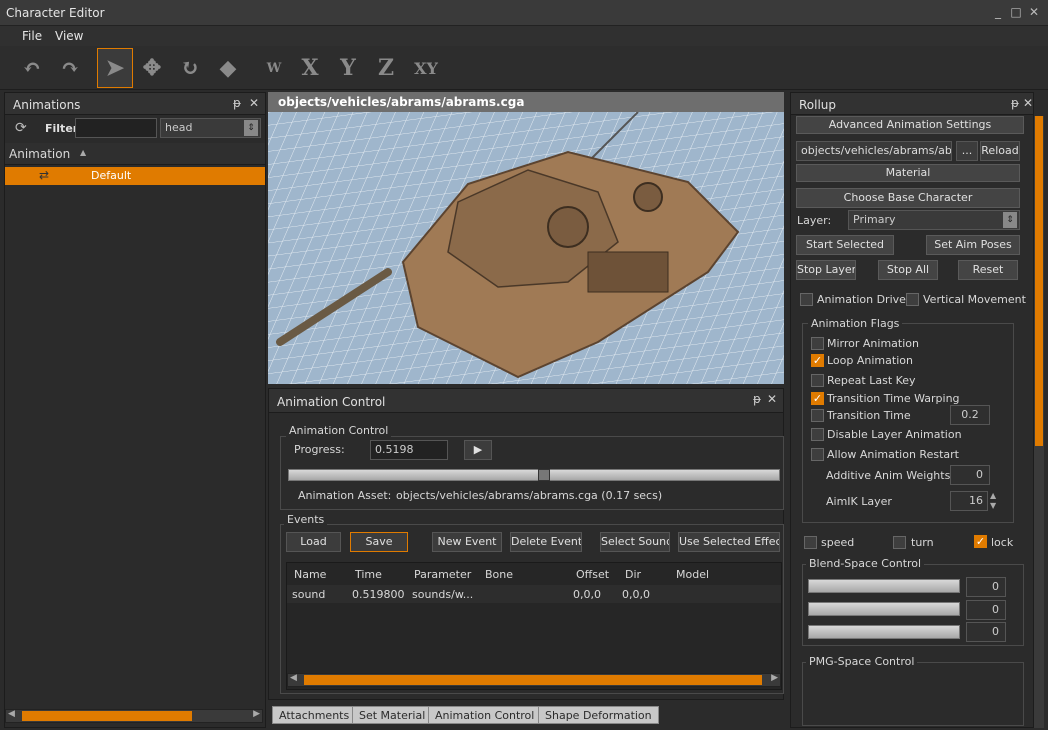  Describe the element at coordinates (152, 68) in the screenshot. I see `move-tool-icon: ✥` at that location.